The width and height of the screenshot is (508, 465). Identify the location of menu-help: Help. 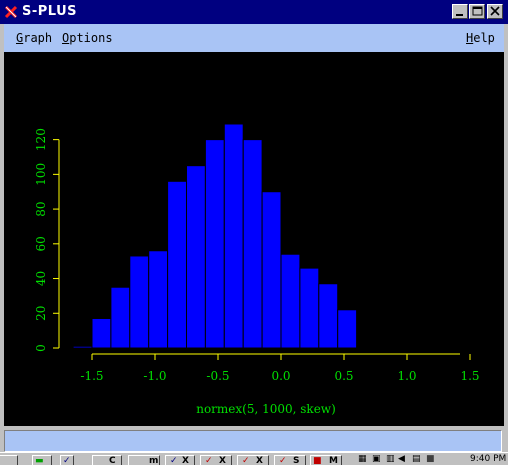
(480, 38).